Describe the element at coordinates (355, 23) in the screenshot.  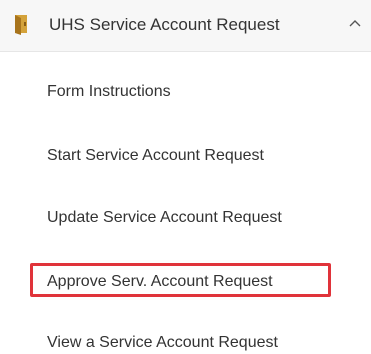
I see `chevron-up-icon` at that location.